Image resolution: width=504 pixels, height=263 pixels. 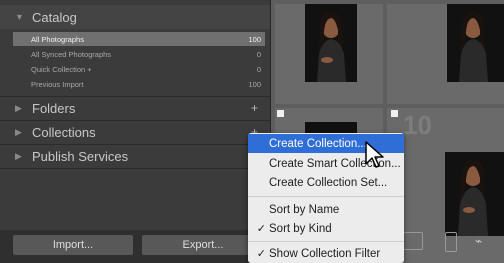 What do you see at coordinates (300, 228) in the screenshot?
I see `menu-item-label: Sort by Kind` at bounding box center [300, 228].